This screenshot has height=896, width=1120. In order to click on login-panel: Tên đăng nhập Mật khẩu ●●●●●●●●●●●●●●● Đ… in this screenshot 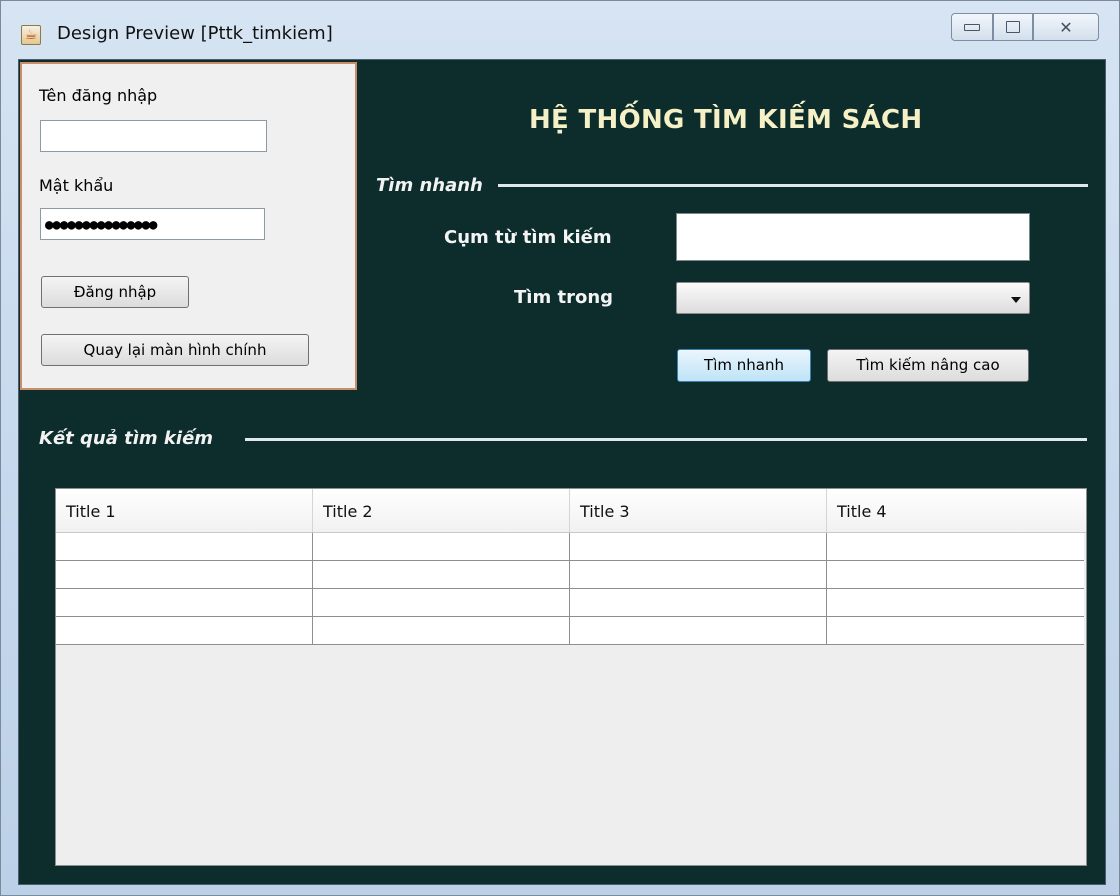, I will do `click(188, 226)`.